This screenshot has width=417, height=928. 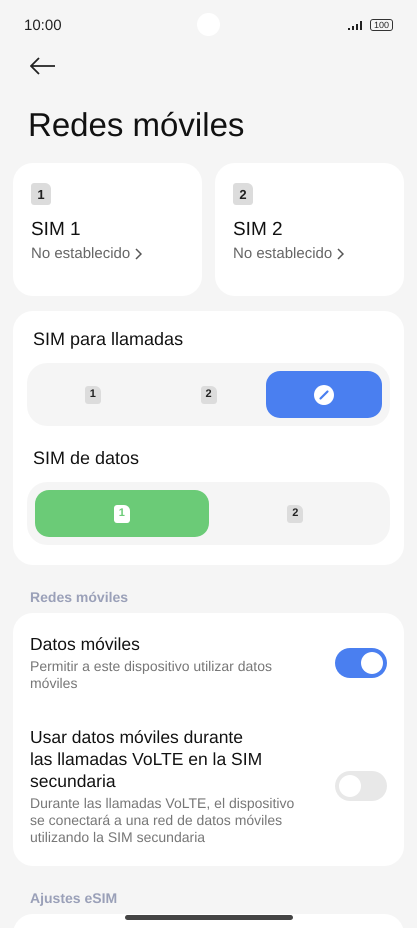 I want to click on setting-description: Permitir a este dispositivo utilizar datos móviles, so click(x=151, y=675).